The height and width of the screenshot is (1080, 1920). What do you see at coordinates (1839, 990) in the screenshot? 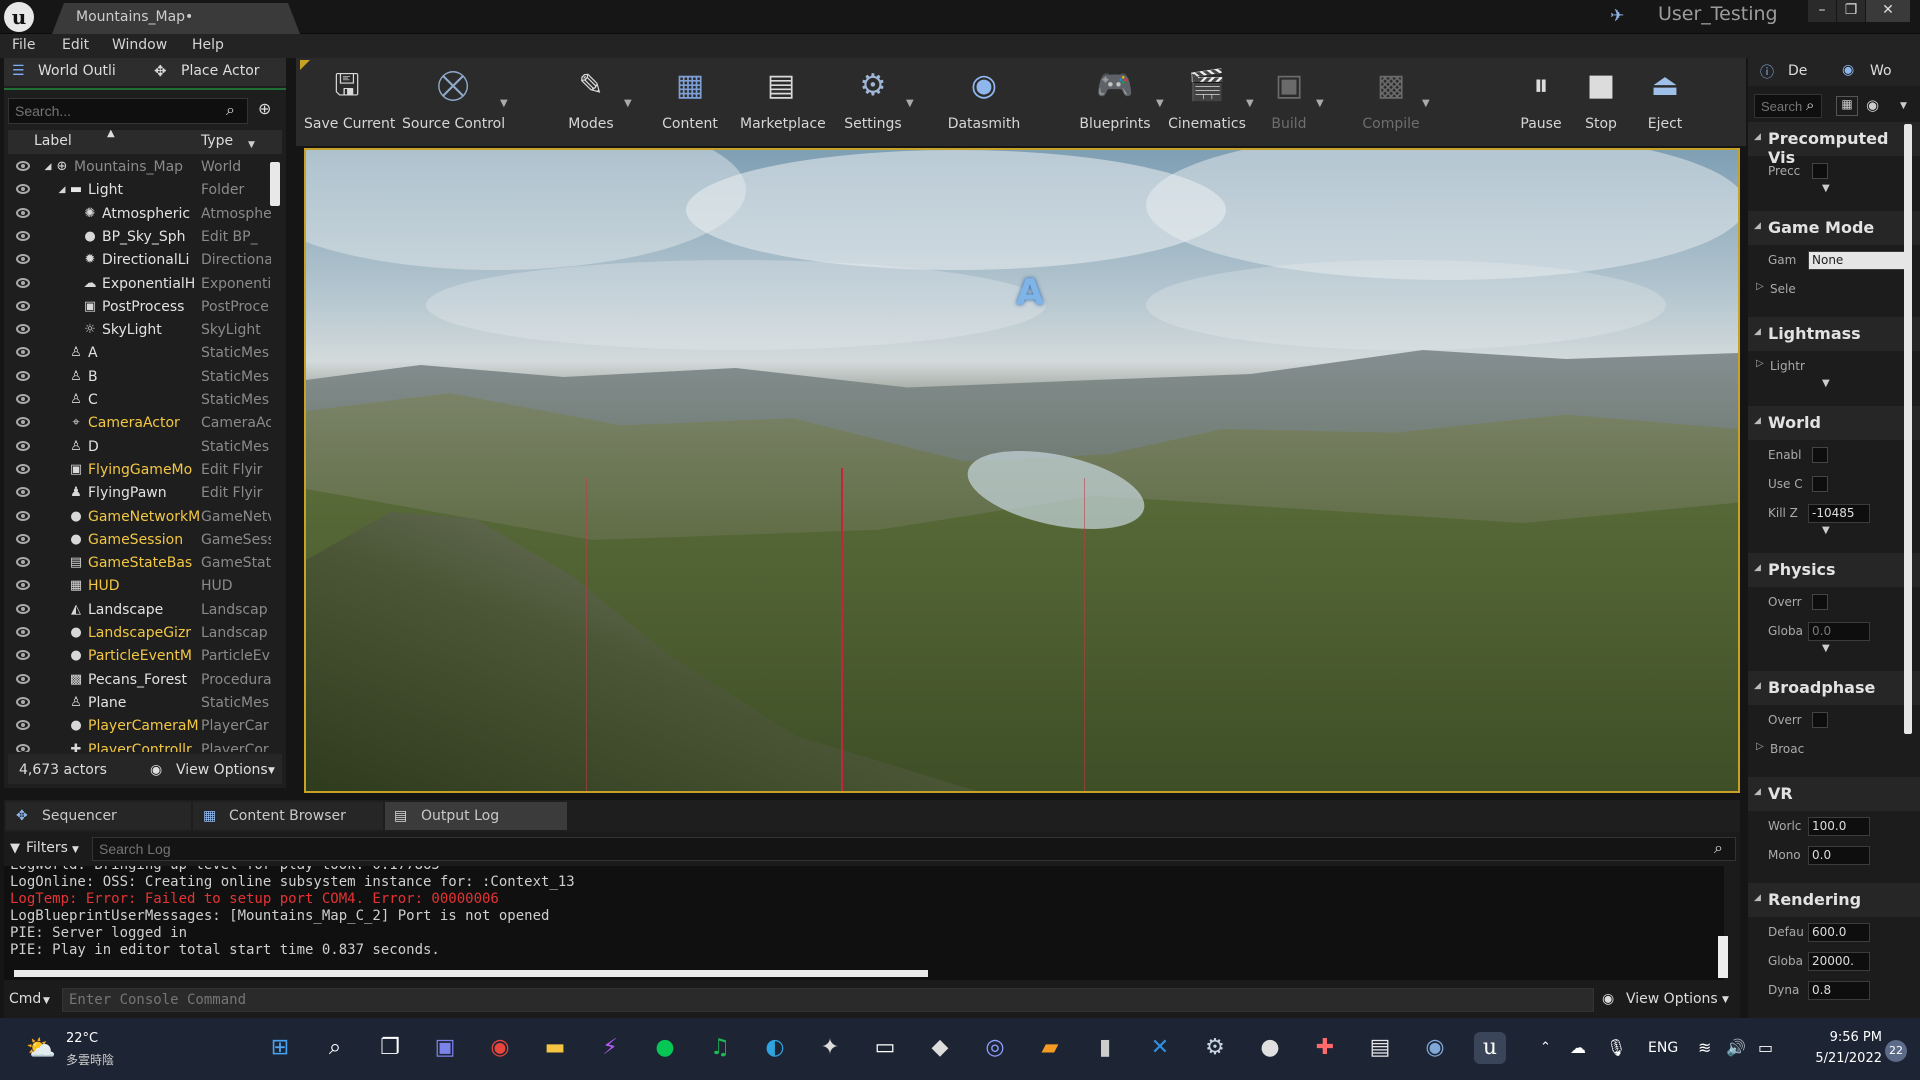
I see `property-number-field: 0.8` at bounding box center [1839, 990].